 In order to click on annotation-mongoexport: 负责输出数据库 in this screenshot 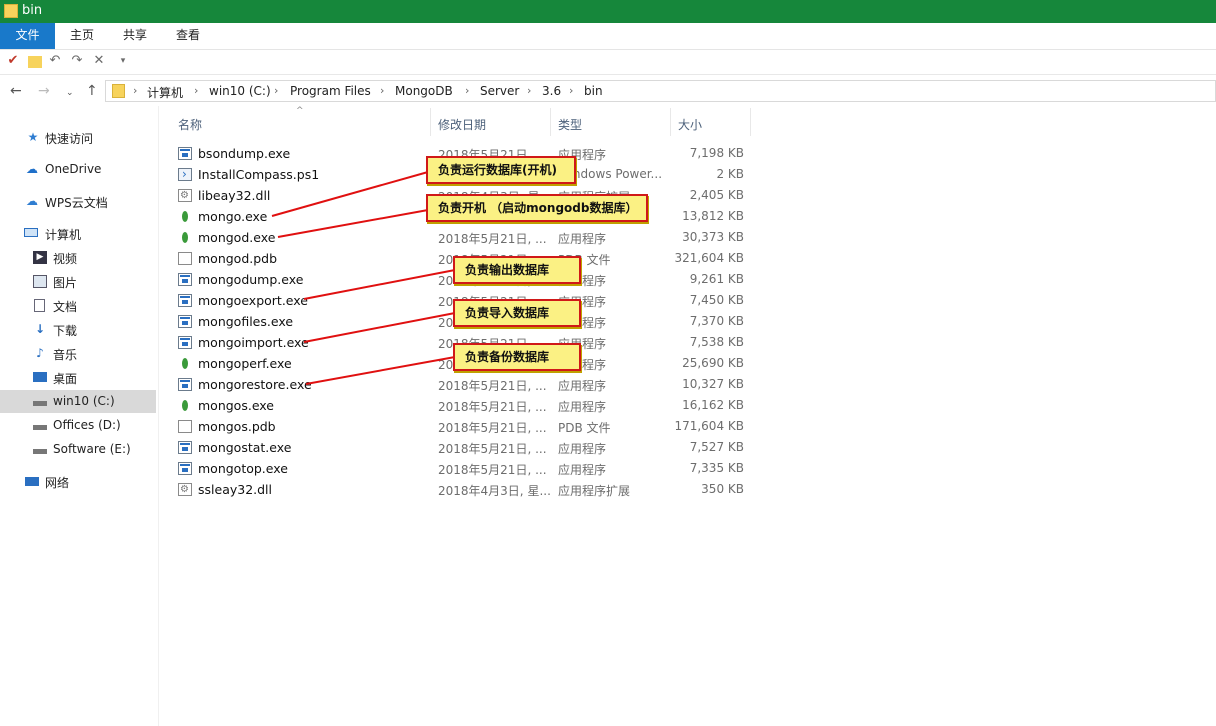, I will do `click(517, 270)`.